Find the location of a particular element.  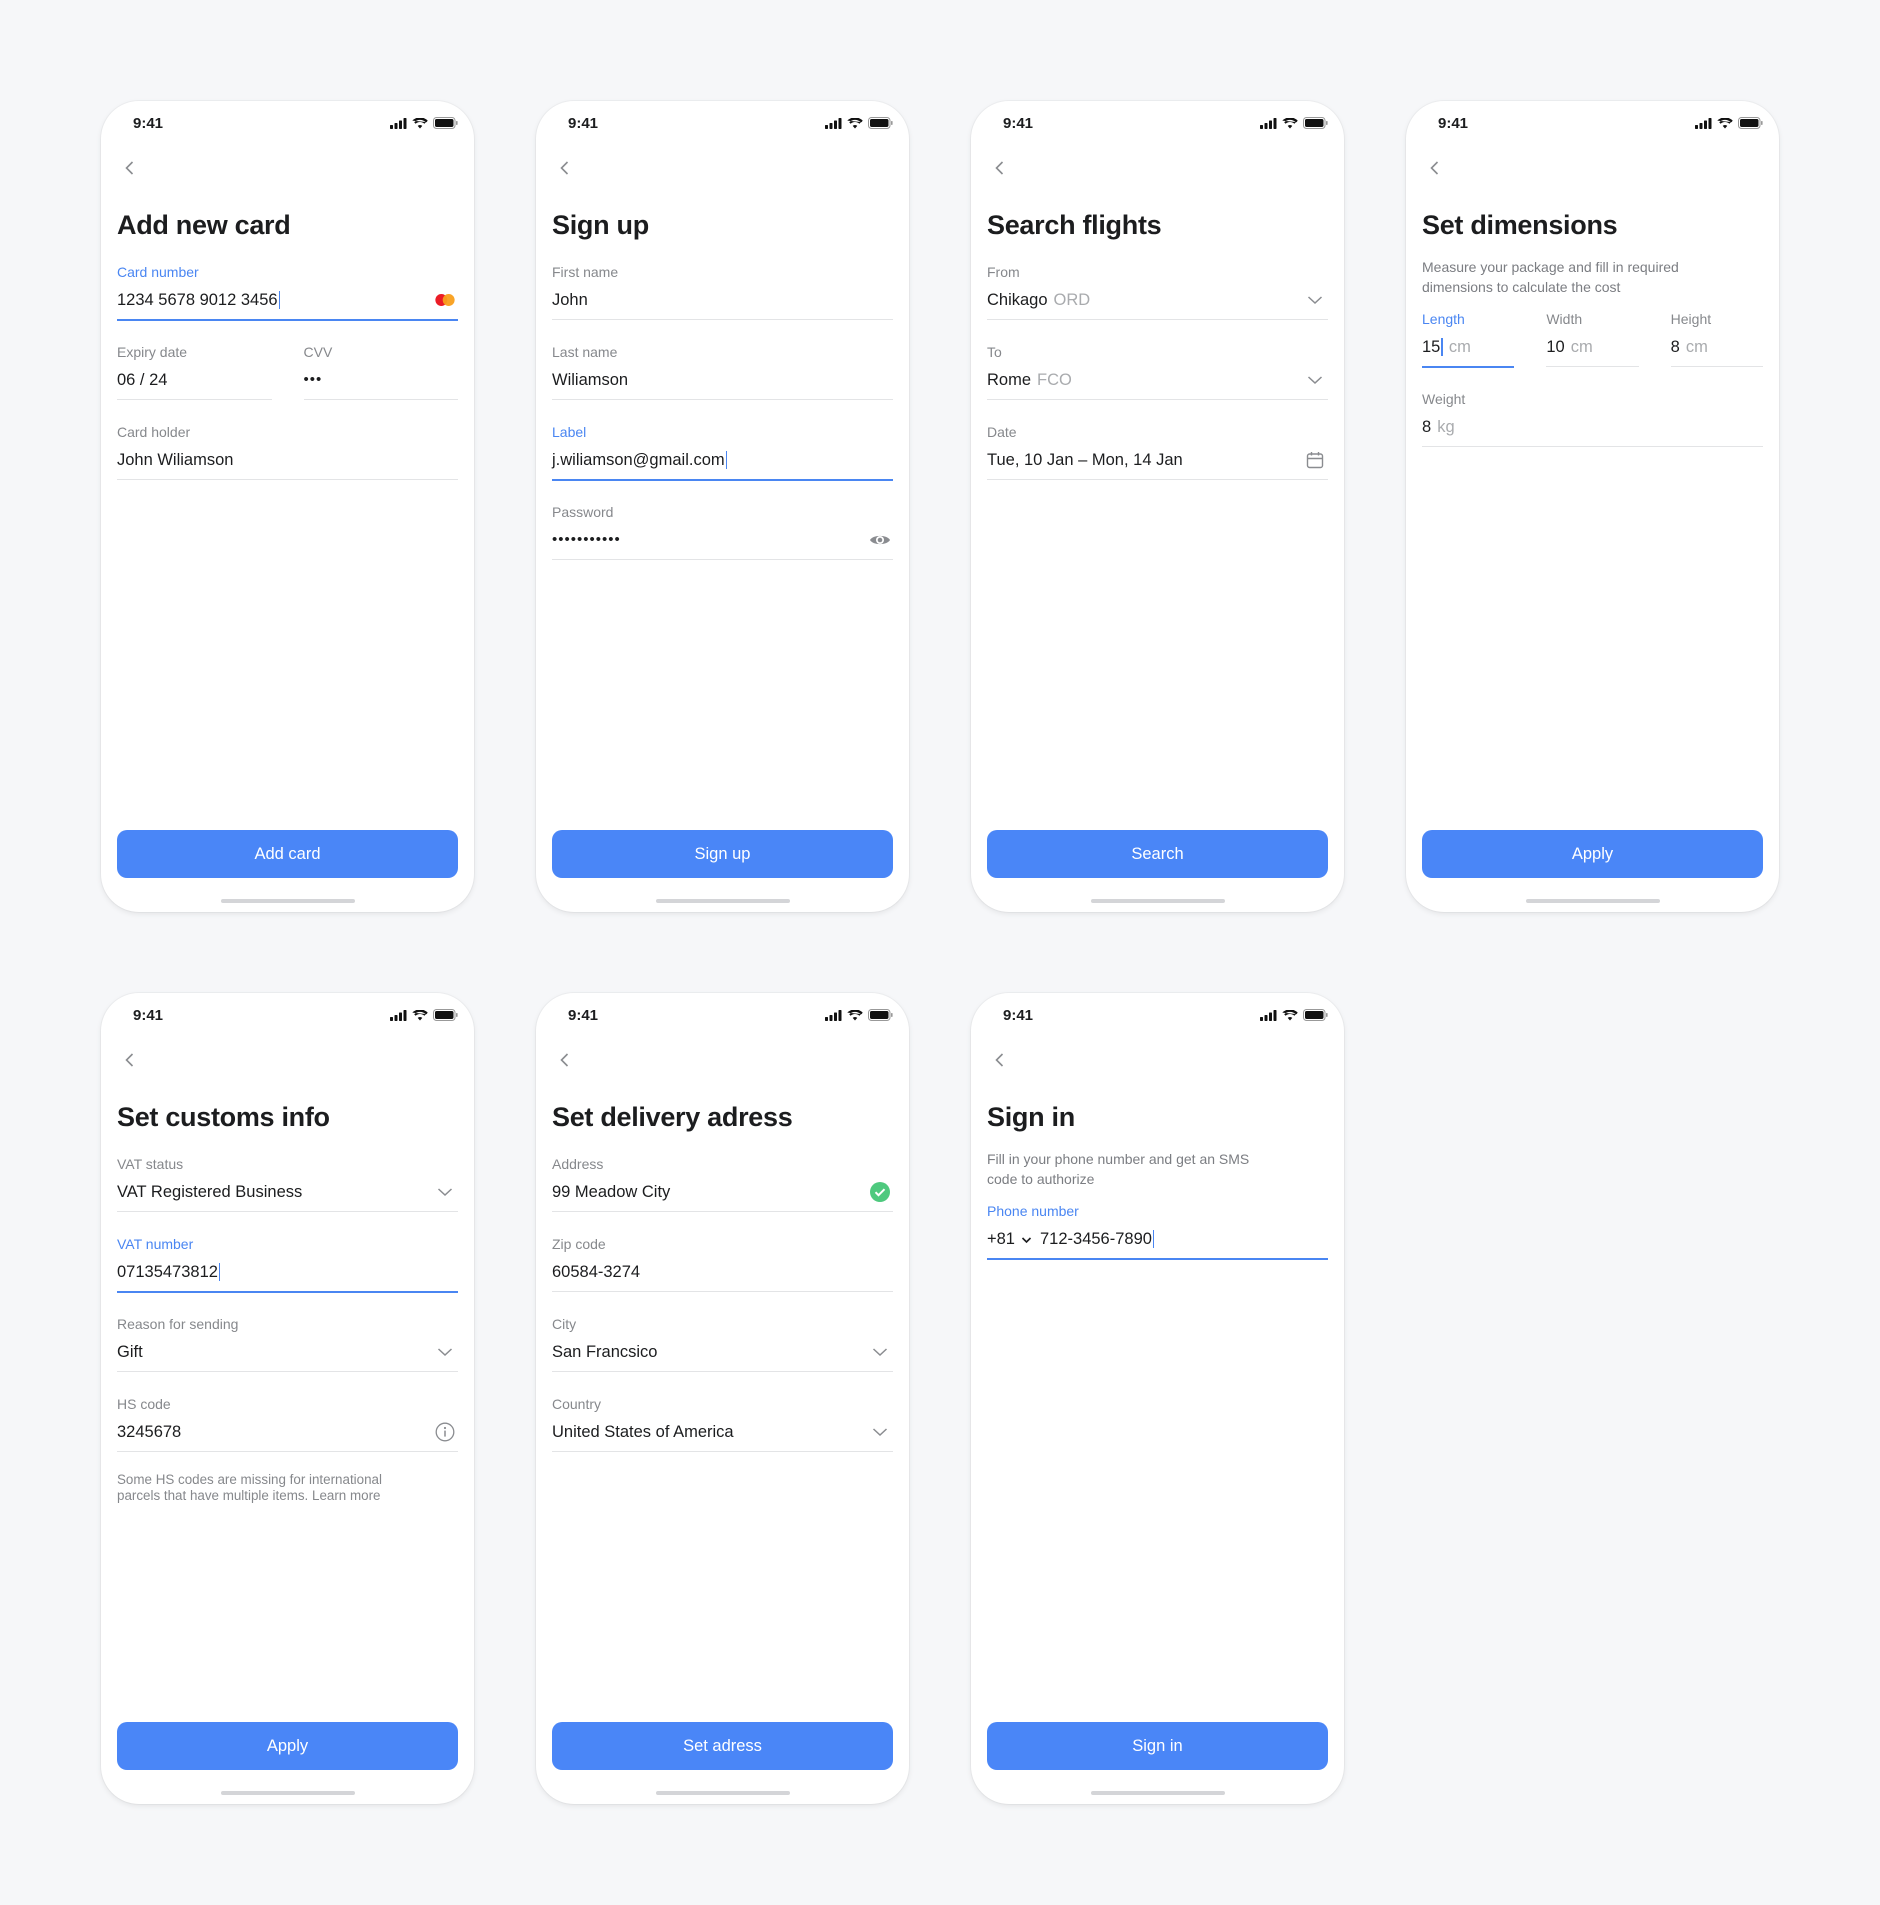

field-value: 8 cm is located at coordinates (1717, 347).